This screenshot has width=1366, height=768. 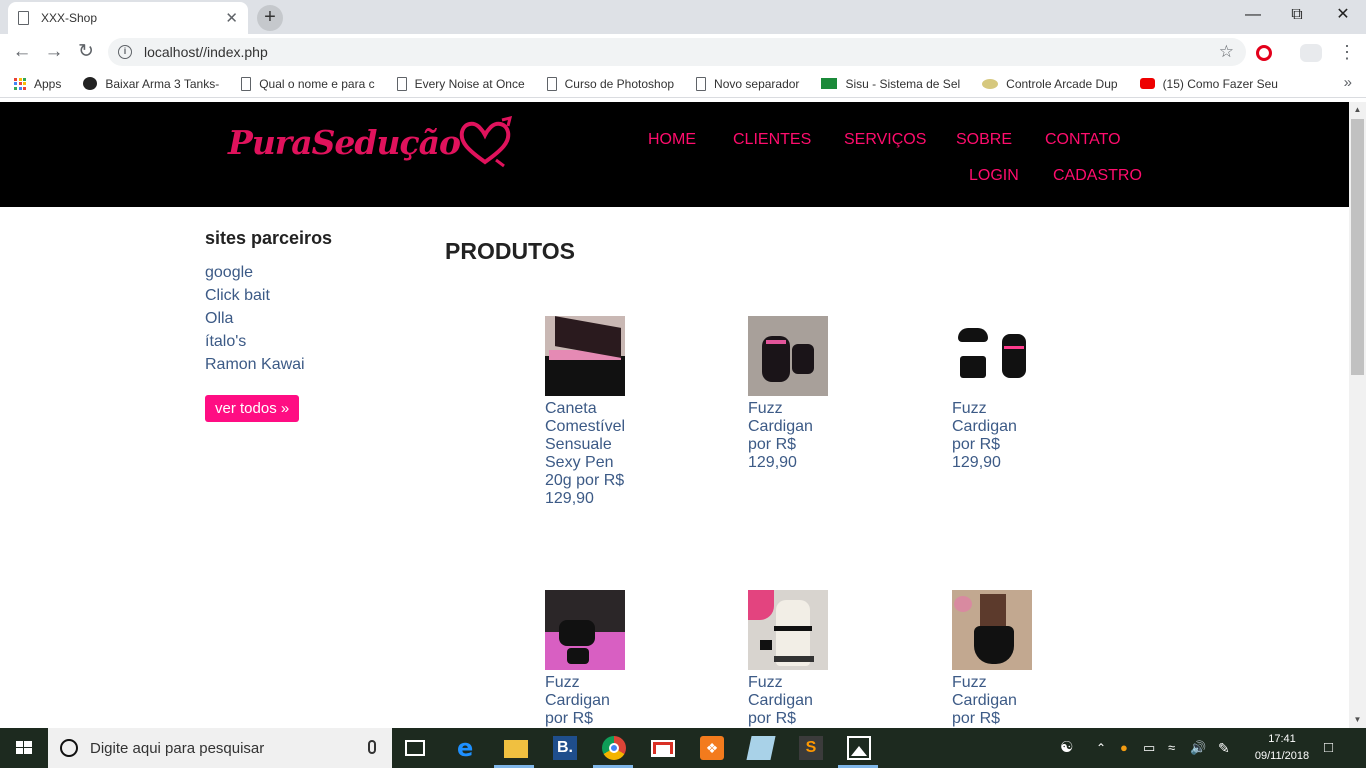 What do you see at coordinates (1357, 110) in the screenshot?
I see `scroll-up-icon: ▲` at bounding box center [1357, 110].